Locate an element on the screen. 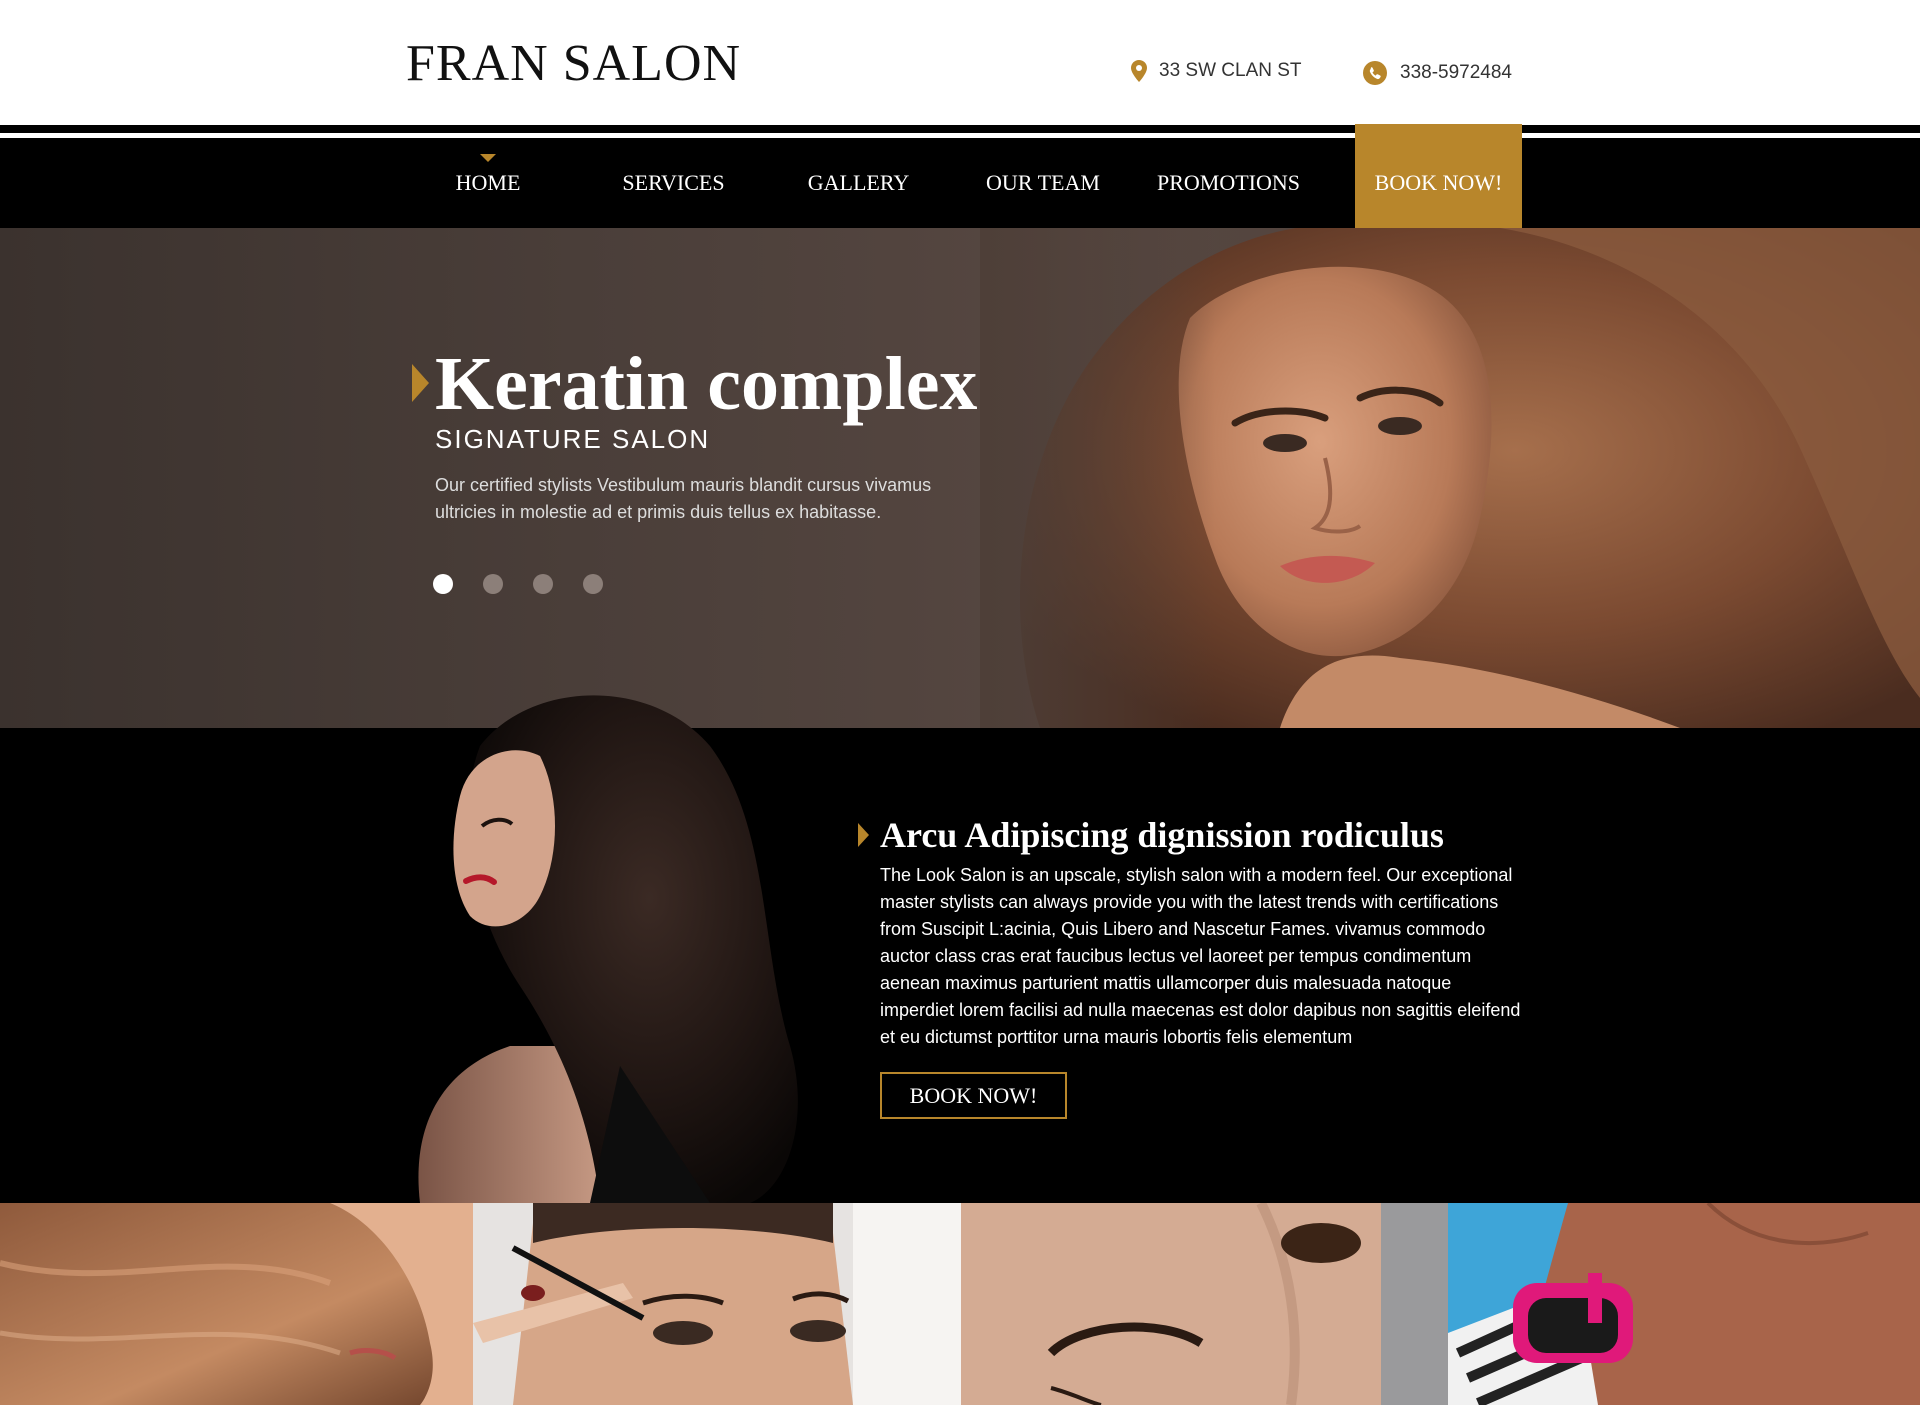 The width and height of the screenshot is (1920, 1405). hero-title-marker-icon is located at coordinates (420, 383).